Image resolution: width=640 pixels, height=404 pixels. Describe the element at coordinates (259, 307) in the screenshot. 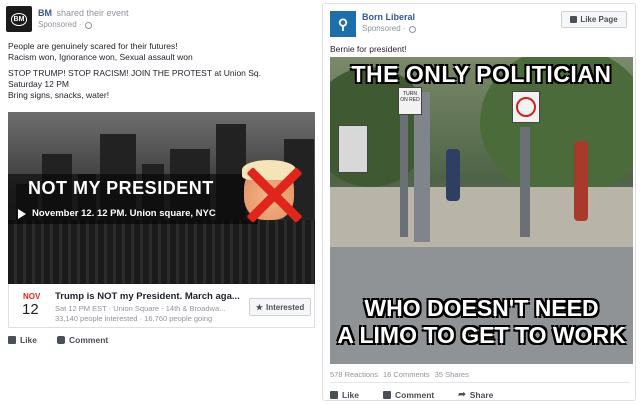

I see `star-icon: ★` at that location.